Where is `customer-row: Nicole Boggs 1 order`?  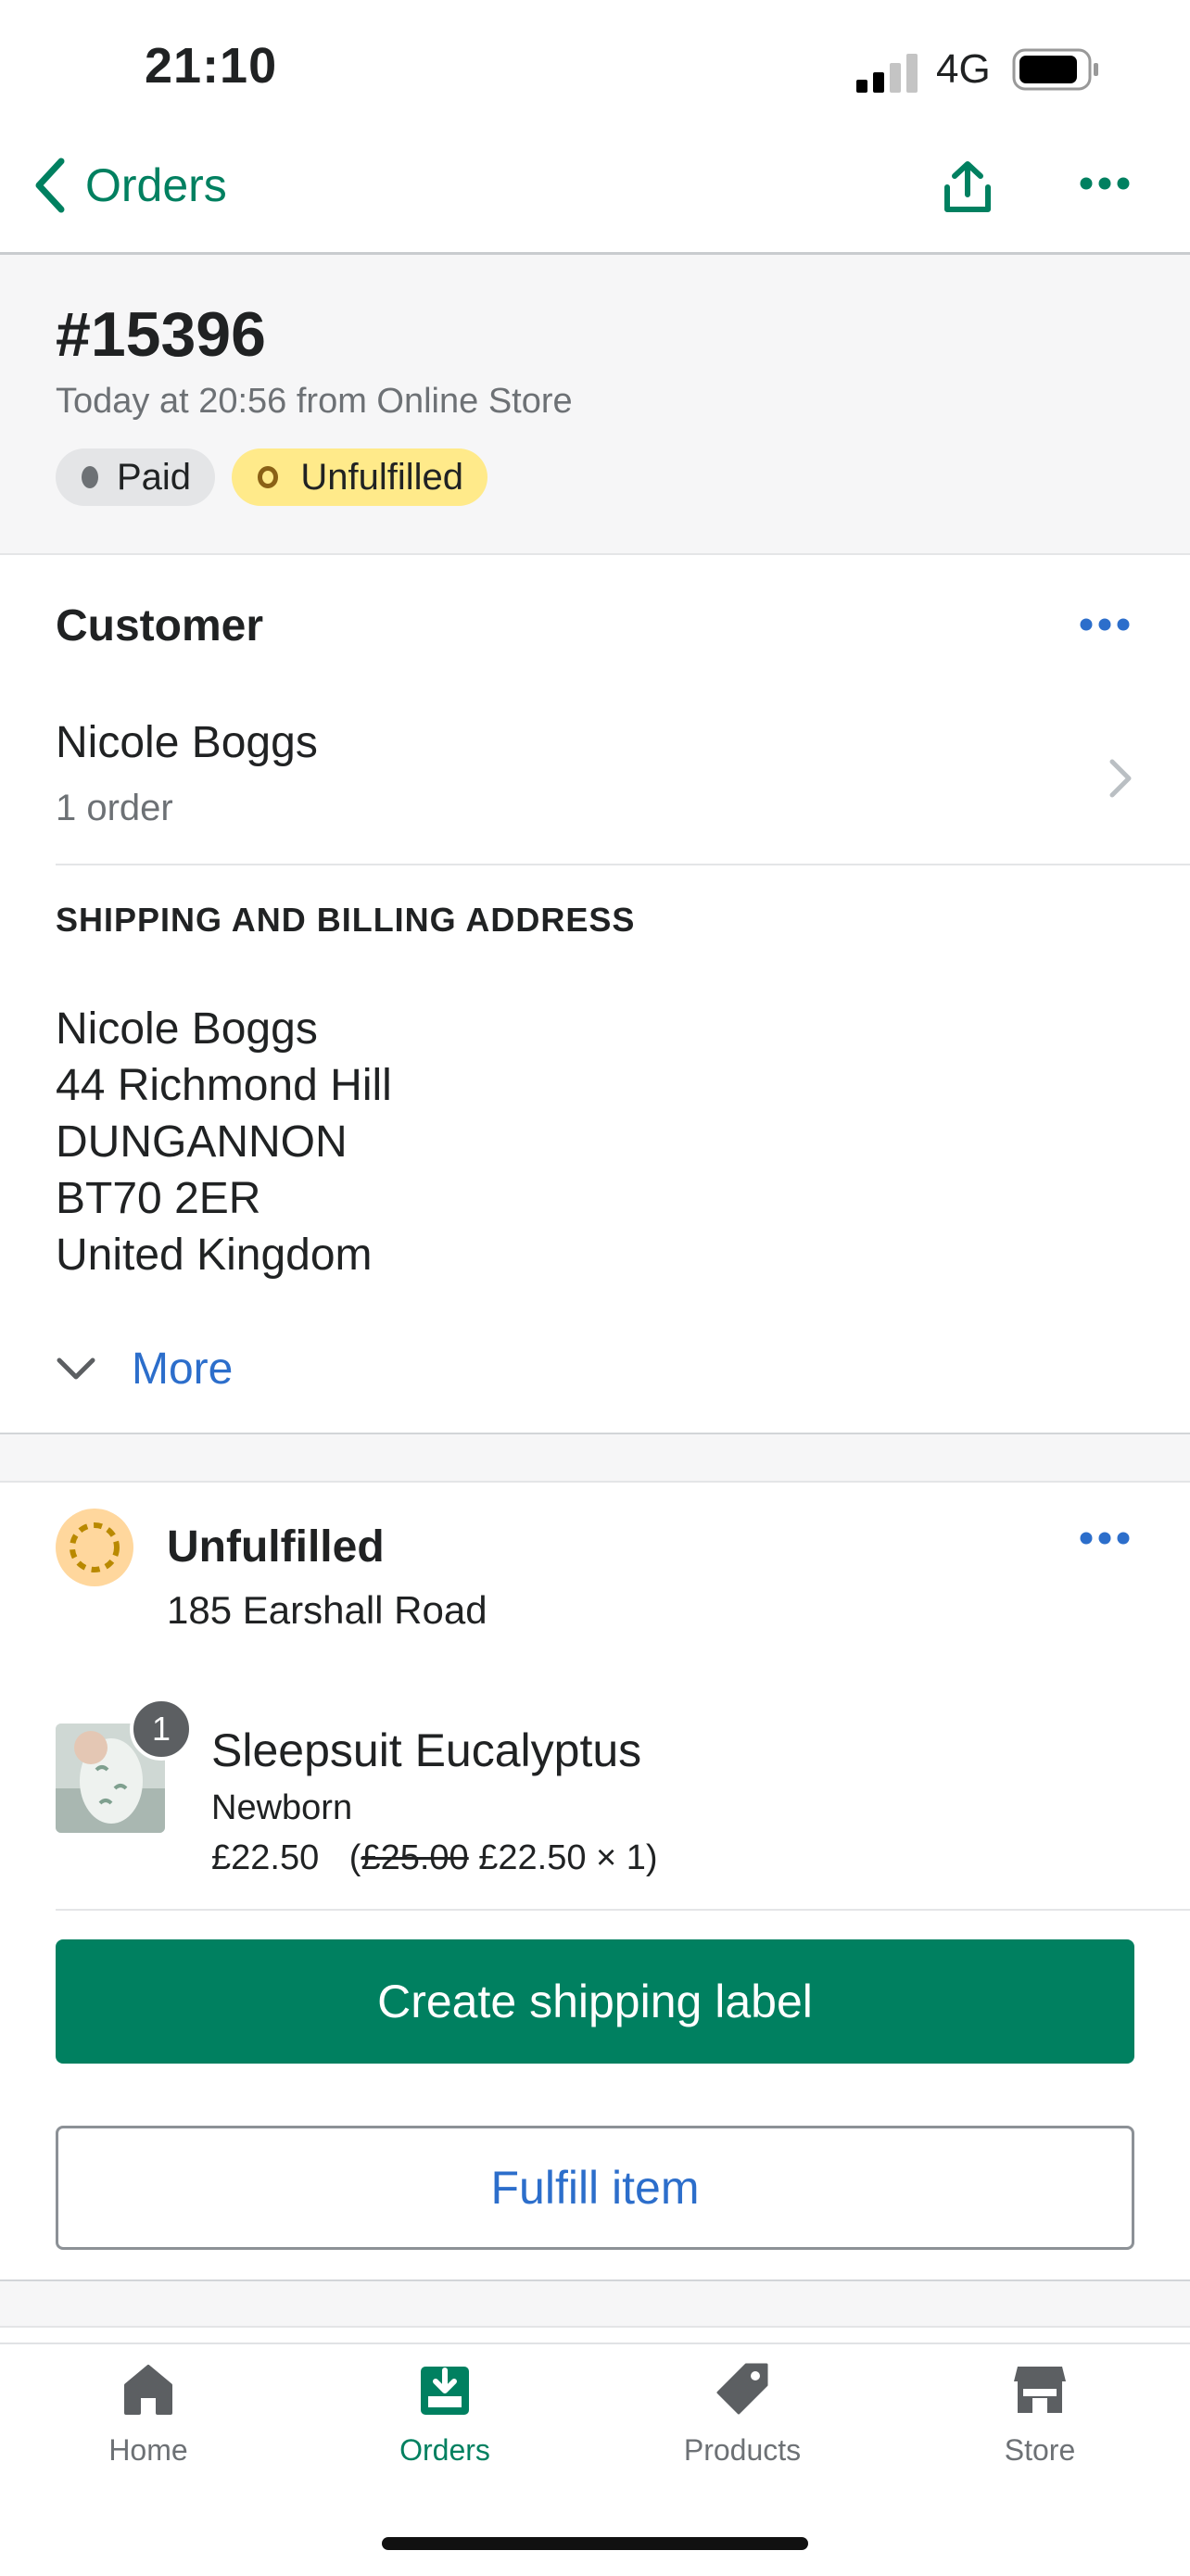 customer-row: Nicole Boggs 1 order is located at coordinates (595, 784).